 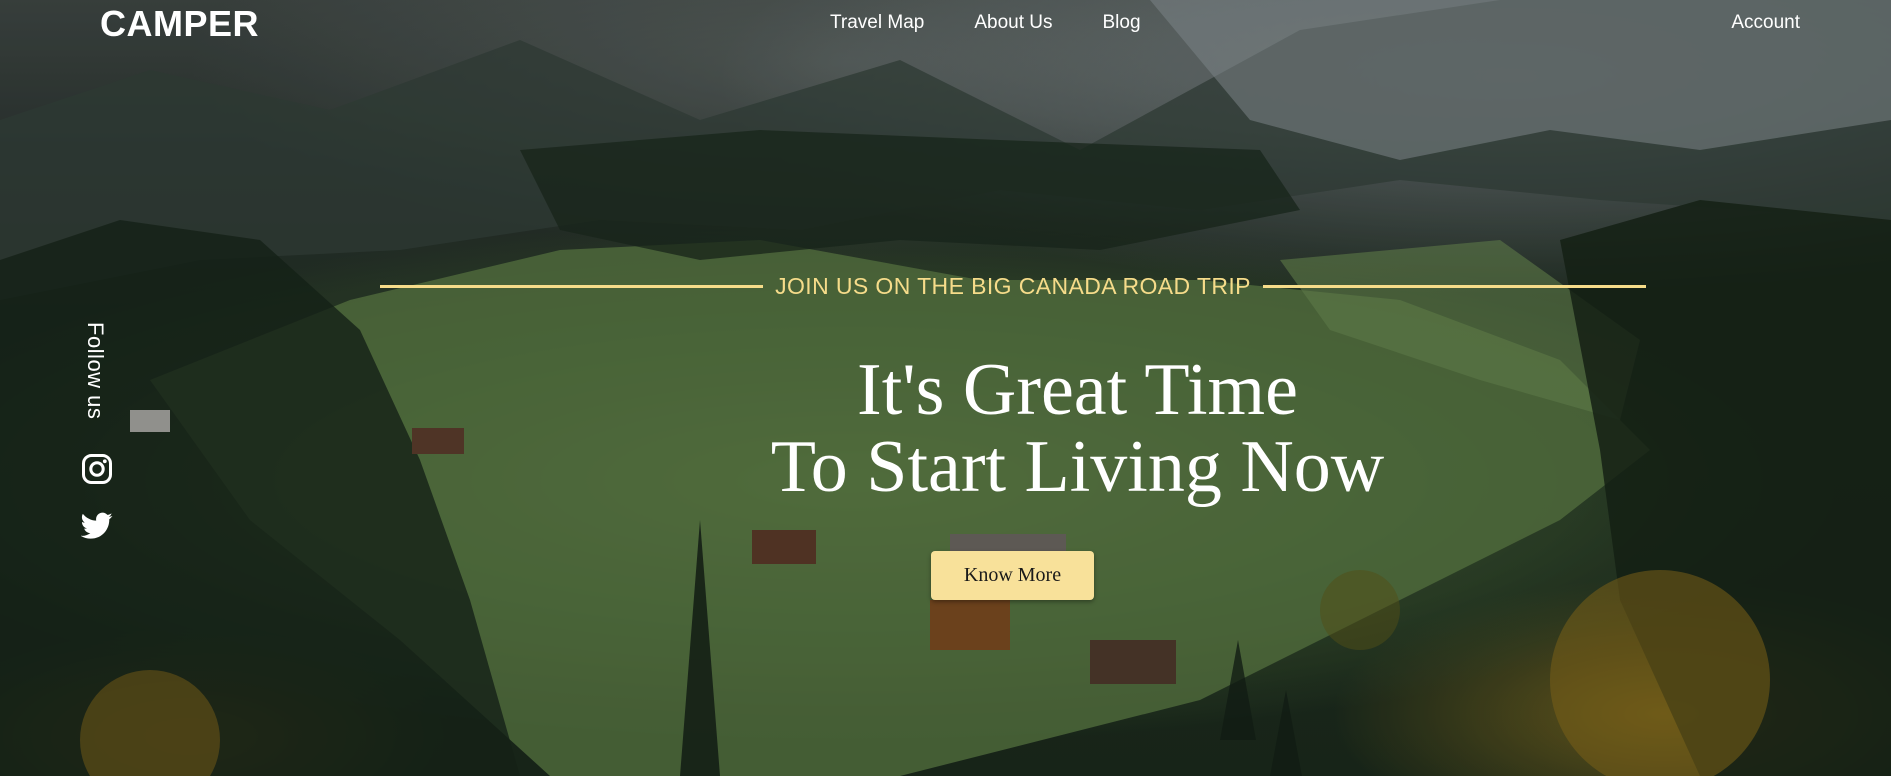 What do you see at coordinates (572, 286) in the screenshot?
I see `eyebrow-line-left` at bounding box center [572, 286].